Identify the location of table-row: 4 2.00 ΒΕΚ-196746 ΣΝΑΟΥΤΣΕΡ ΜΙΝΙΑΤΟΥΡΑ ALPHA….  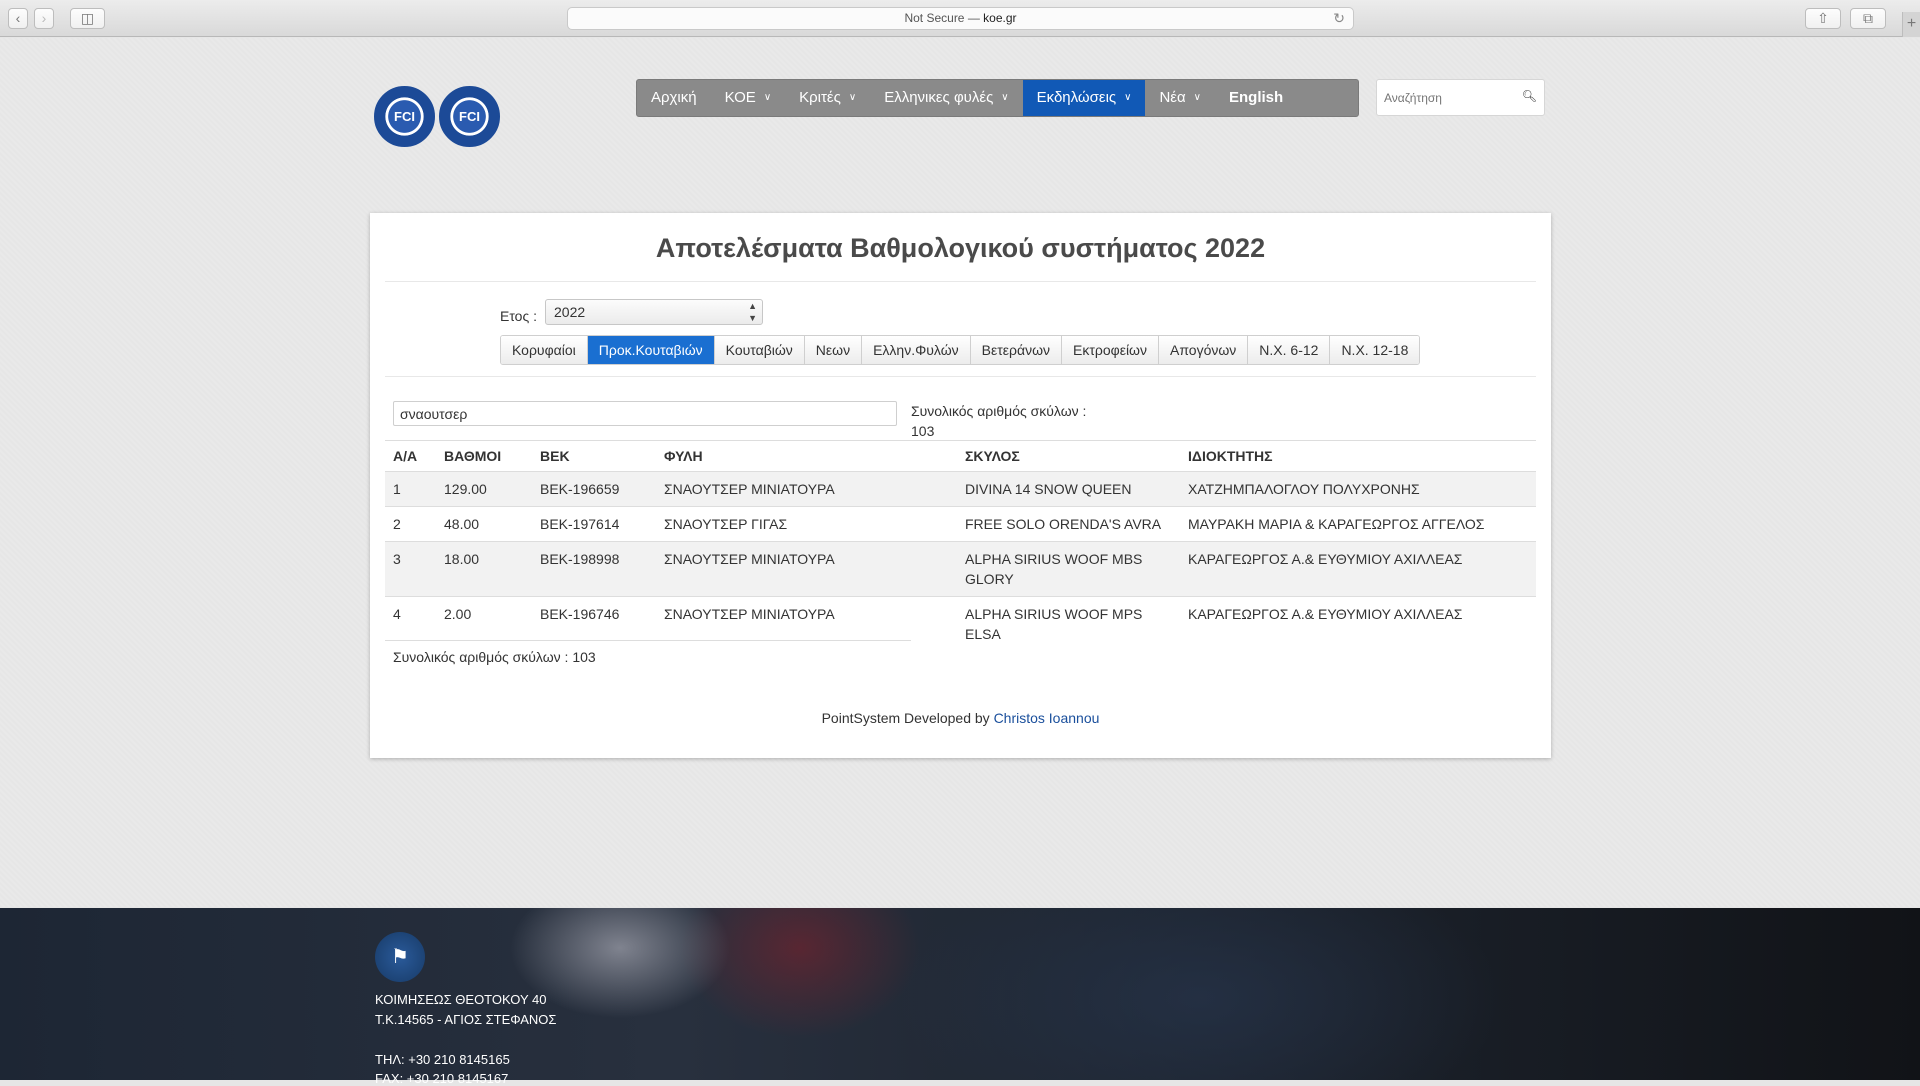
(960, 623).